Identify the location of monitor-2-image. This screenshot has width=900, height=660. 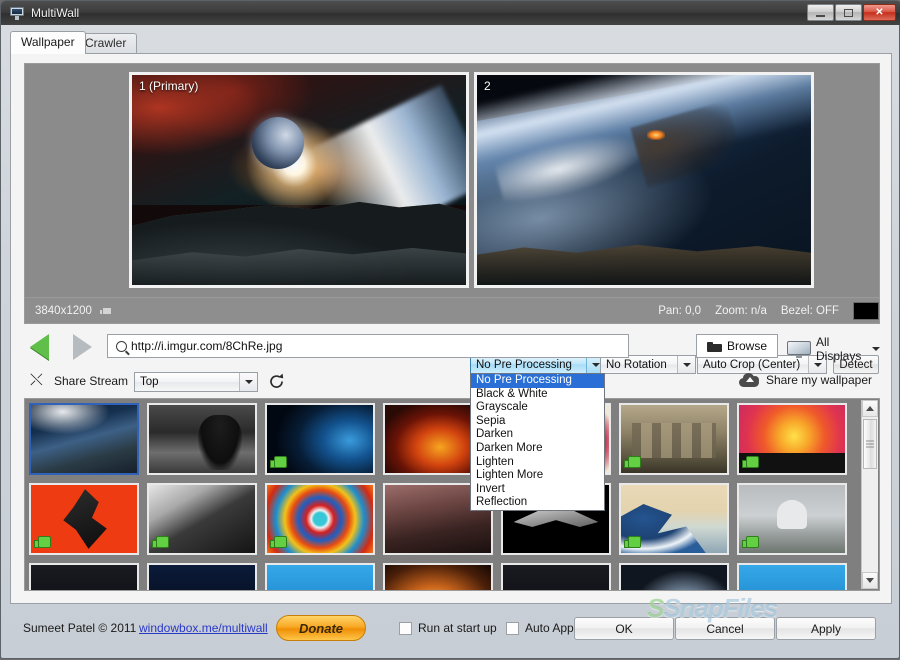
(644, 180).